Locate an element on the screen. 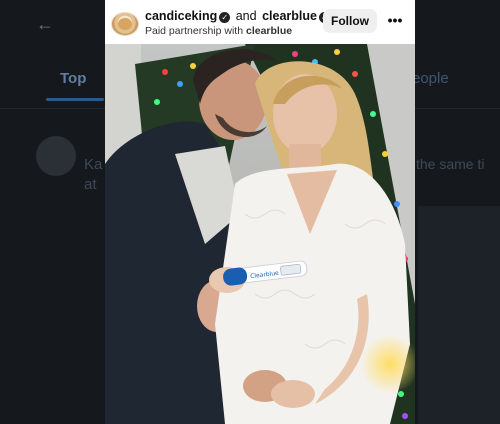 Image resolution: width=500 pixels, height=424 pixels. paid-partner-link: clearblue is located at coordinates (269, 31).